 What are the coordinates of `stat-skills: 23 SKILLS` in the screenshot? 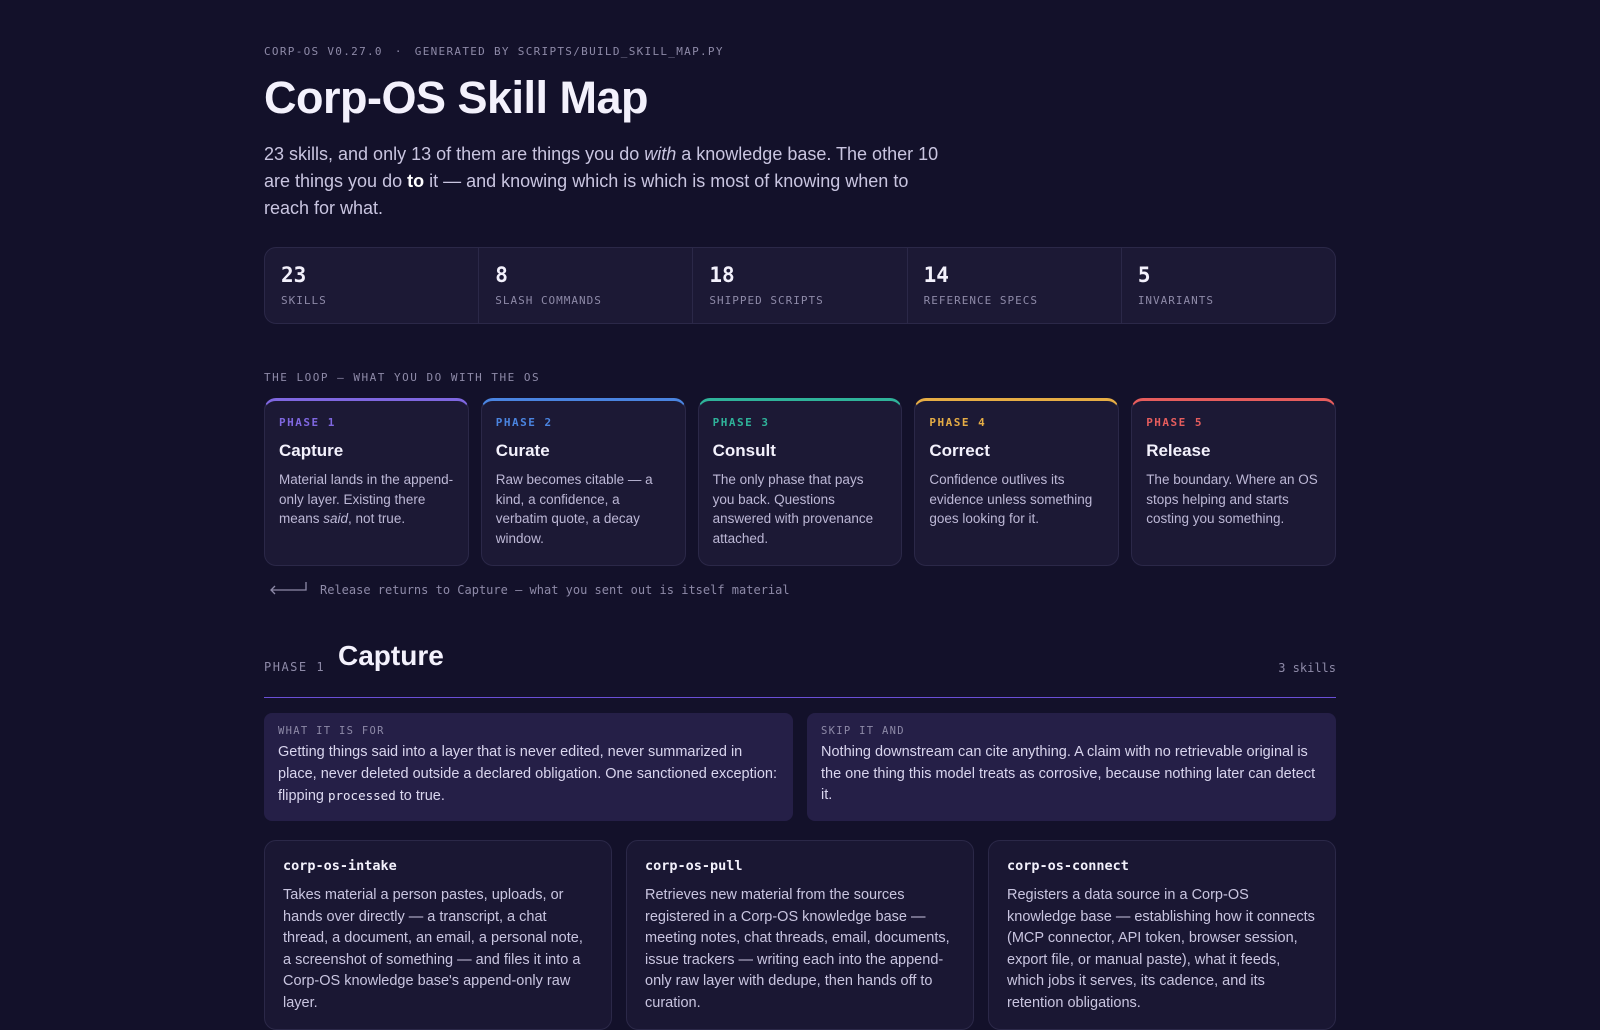 It's located at (372, 285).